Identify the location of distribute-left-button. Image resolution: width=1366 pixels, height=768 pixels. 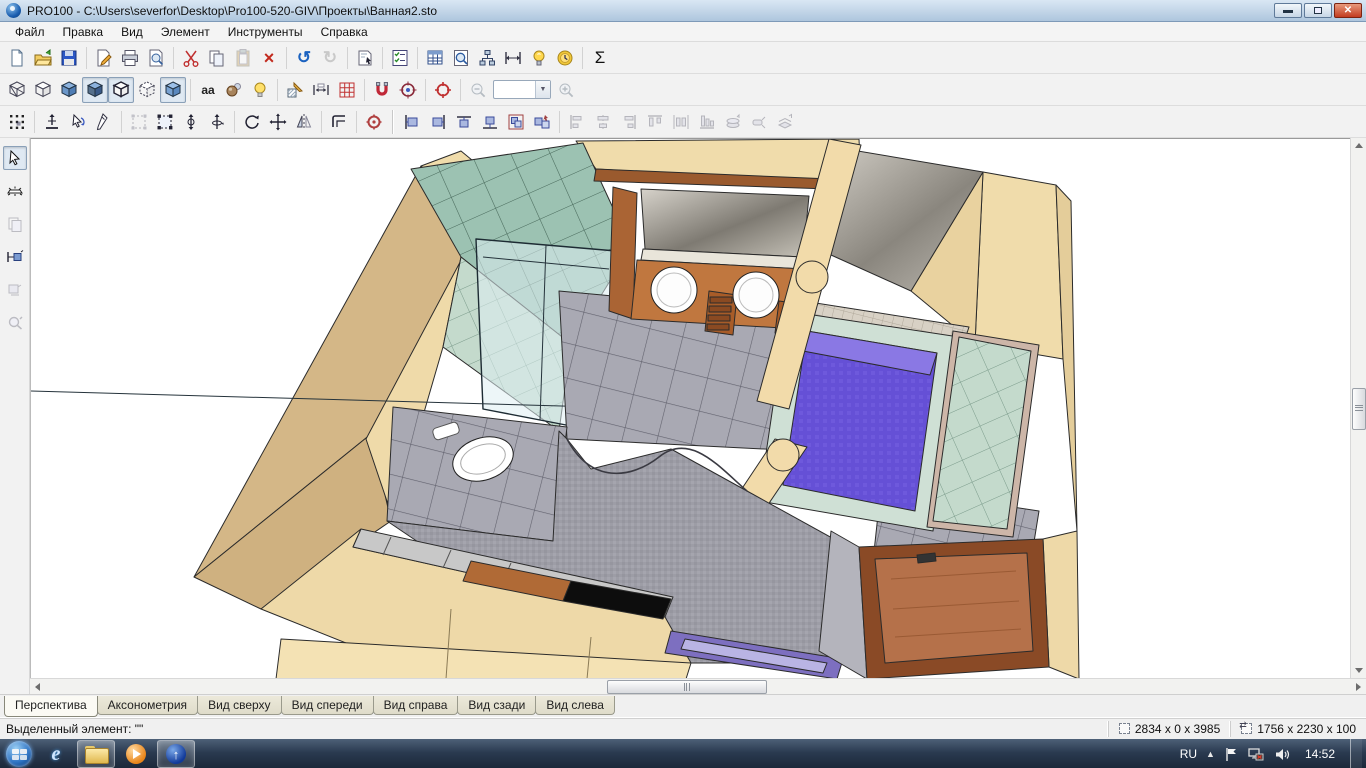
(577, 122).